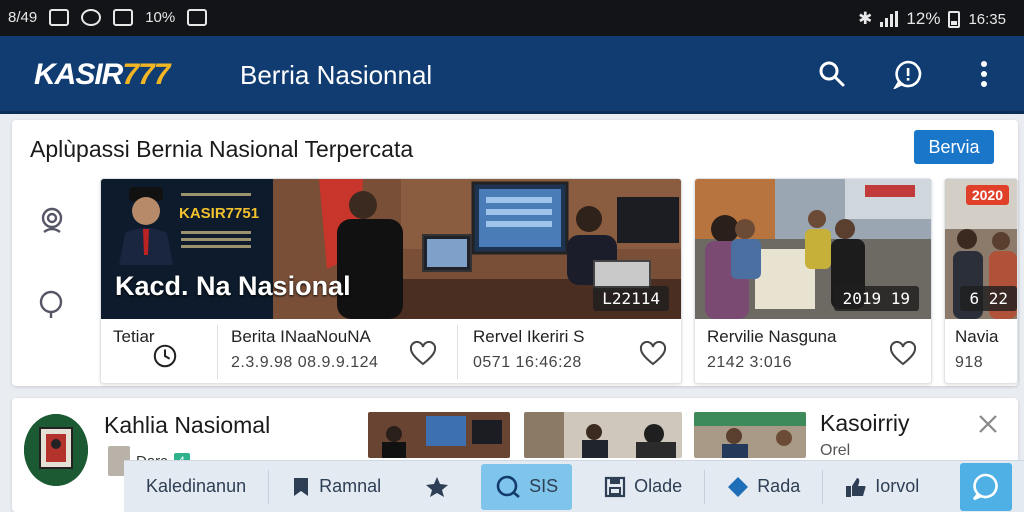  I want to click on nav-item-rada: Rada, so click(763, 486).